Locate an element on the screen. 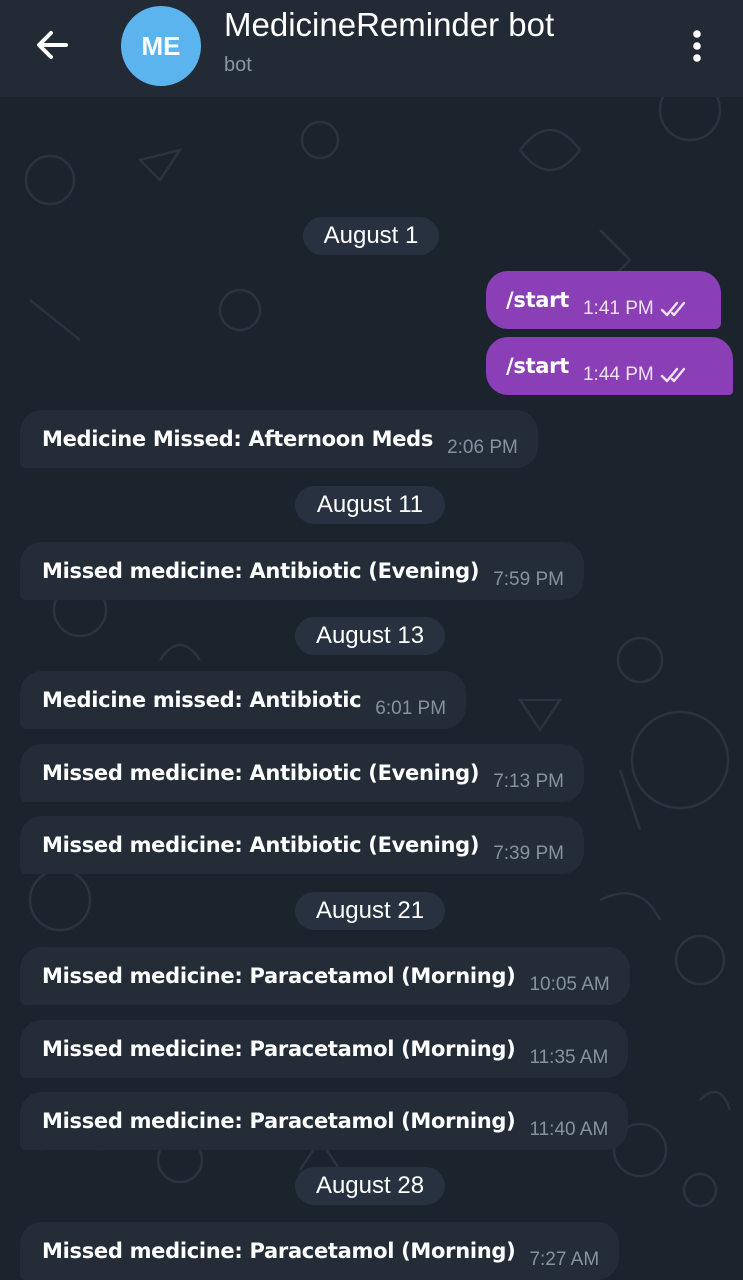  more-vertical-icon is located at coordinates (697, 46).